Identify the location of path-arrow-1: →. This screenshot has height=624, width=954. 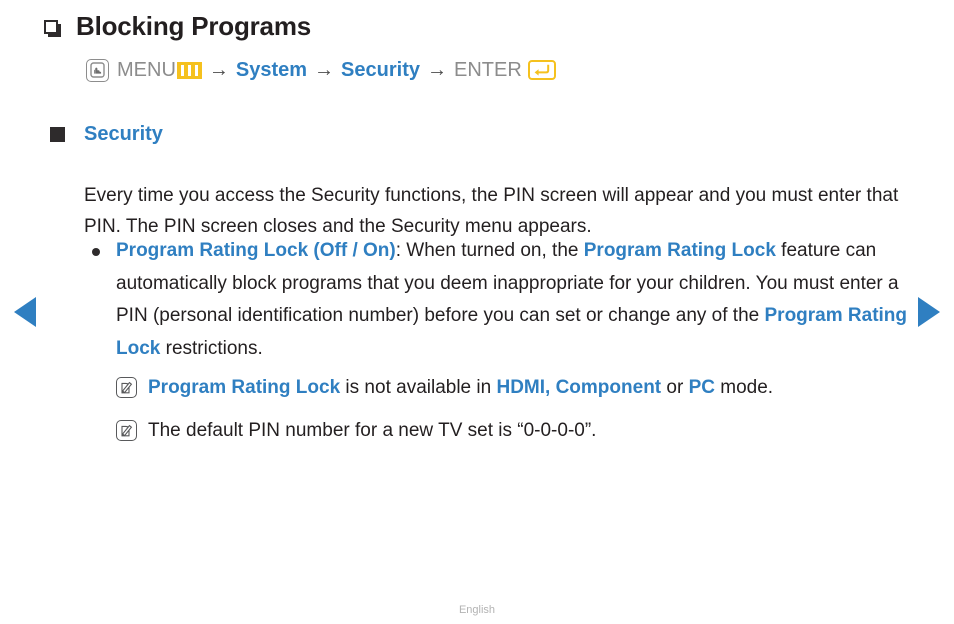
(218, 70).